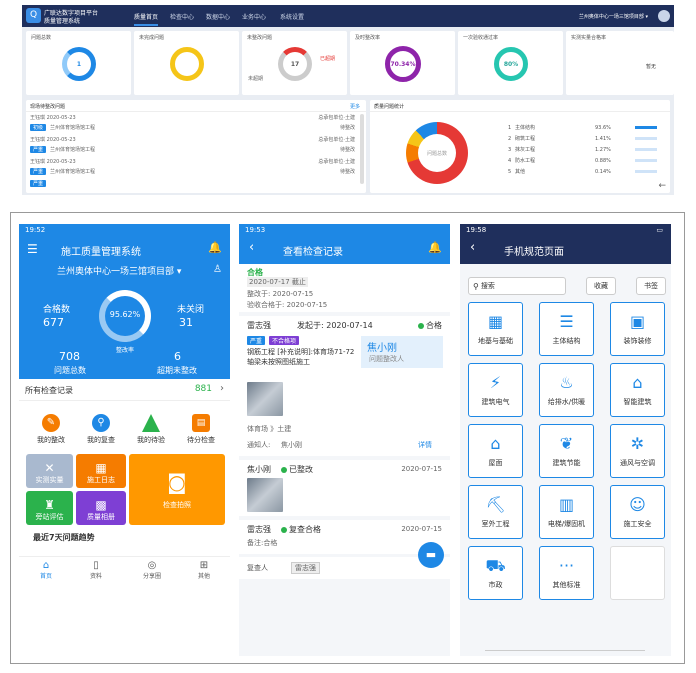 This screenshot has width=696, height=673. Describe the element at coordinates (566, 565) in the screenshot. I see `more-icon: ···` at that location.